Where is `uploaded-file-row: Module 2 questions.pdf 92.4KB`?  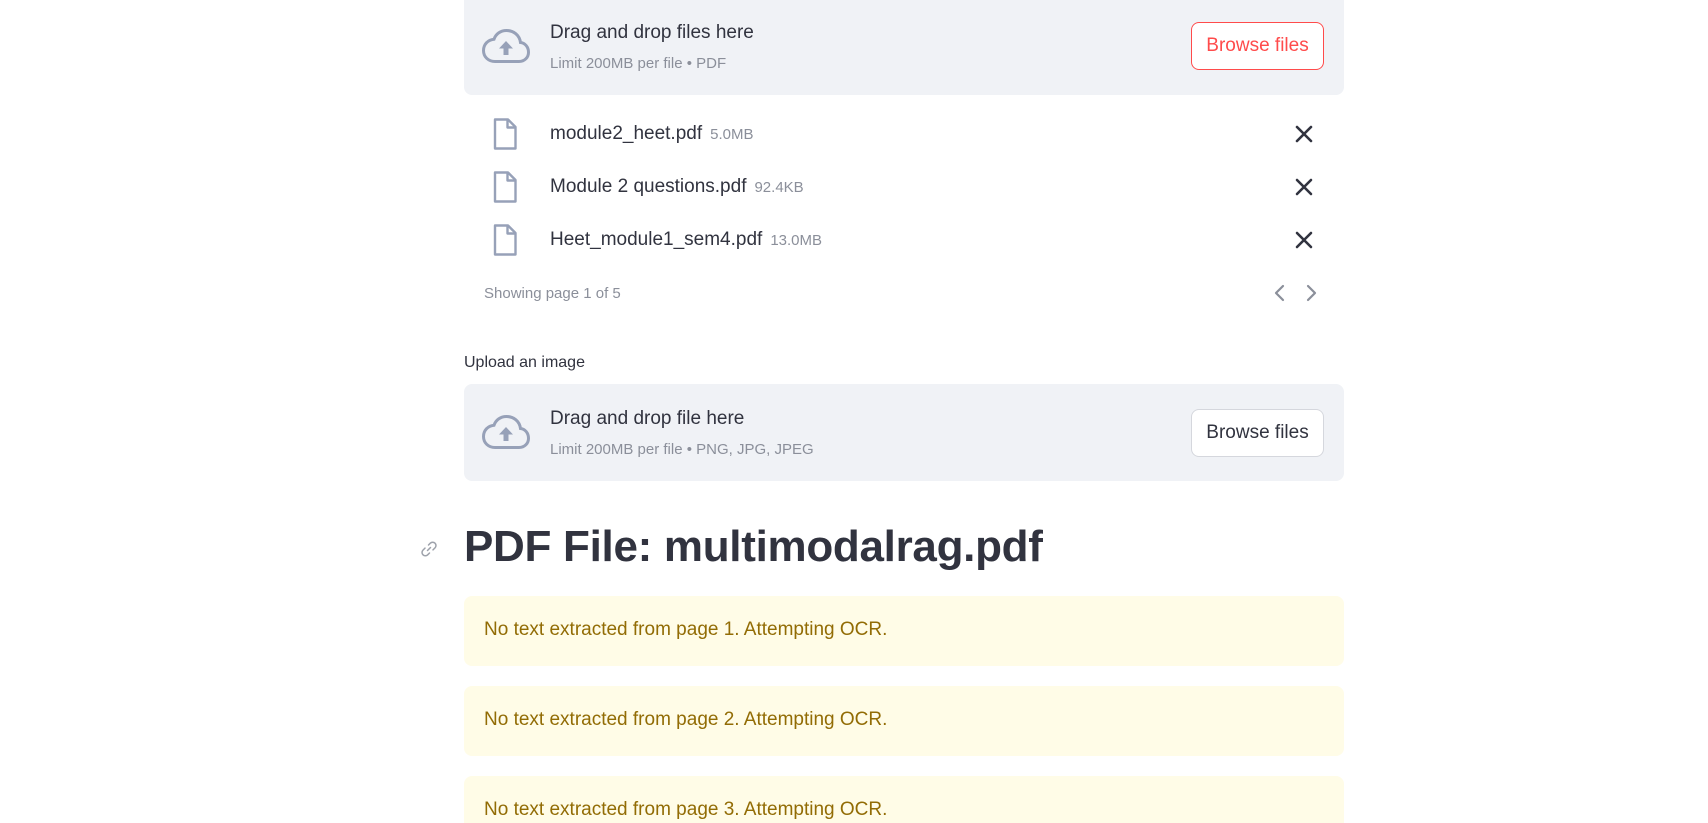
uploaded-file-row: Module 2 questions.pdf 92.4KB is located at coordinates (904, 189).